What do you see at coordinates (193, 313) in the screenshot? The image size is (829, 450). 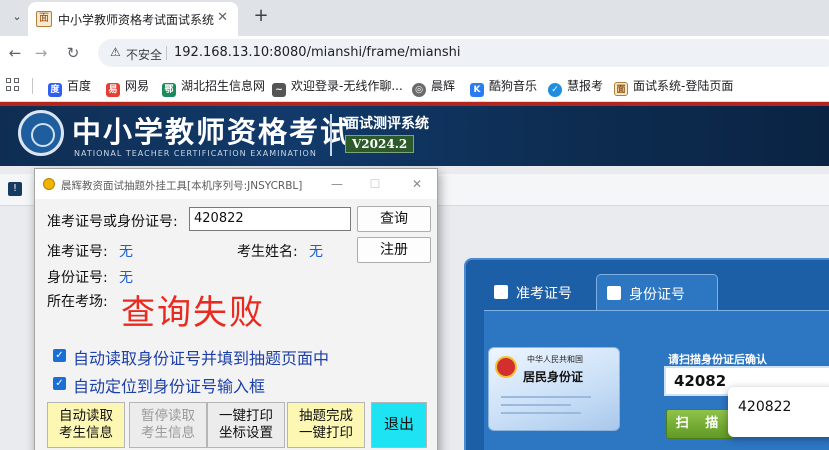 I see `status-message: 查询失败` at bounding box center [193, 313].